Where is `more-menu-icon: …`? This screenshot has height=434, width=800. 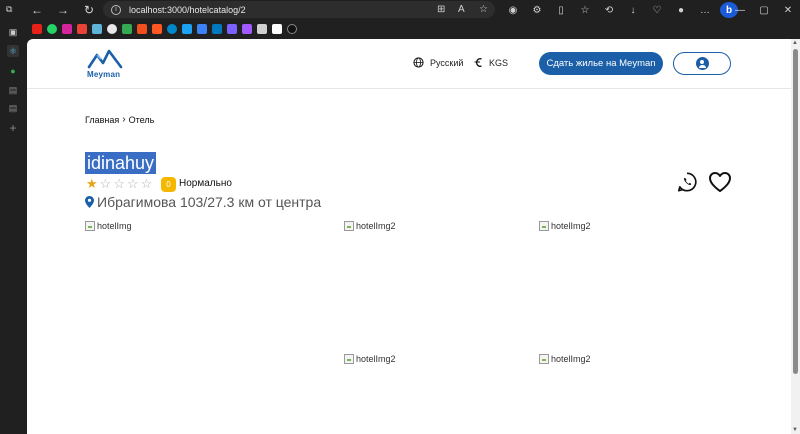
more-menu-icon: … is located at coordinates (705, 10).